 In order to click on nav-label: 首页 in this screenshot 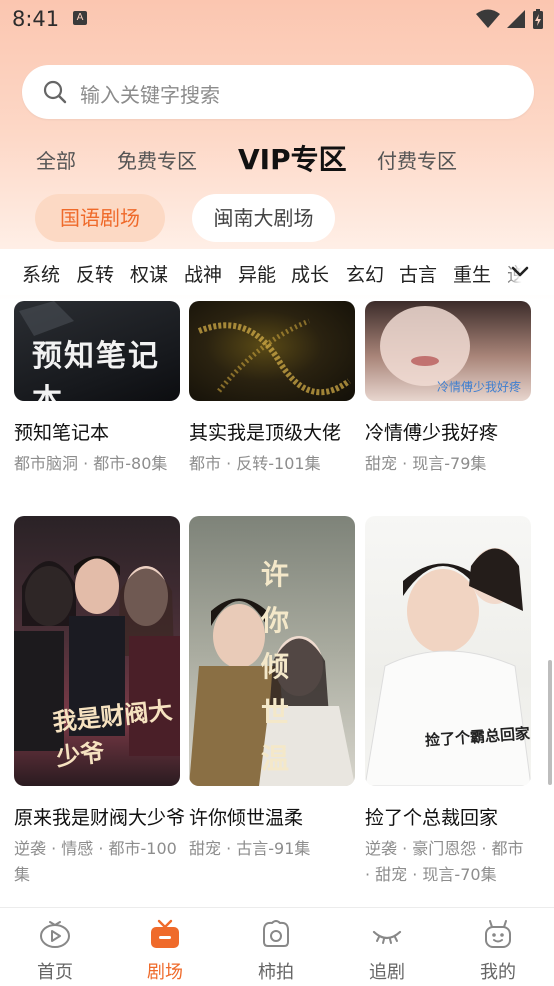, I will do `click(55, 972)`.